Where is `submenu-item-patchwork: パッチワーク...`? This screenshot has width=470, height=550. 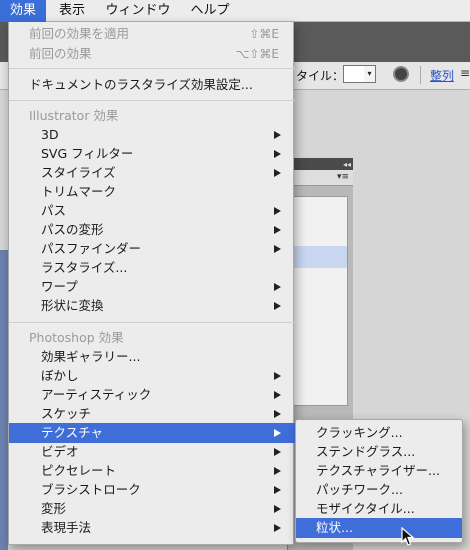 submenu-item-patchwork: パッチワーク... is located at coordinates (379, 490).